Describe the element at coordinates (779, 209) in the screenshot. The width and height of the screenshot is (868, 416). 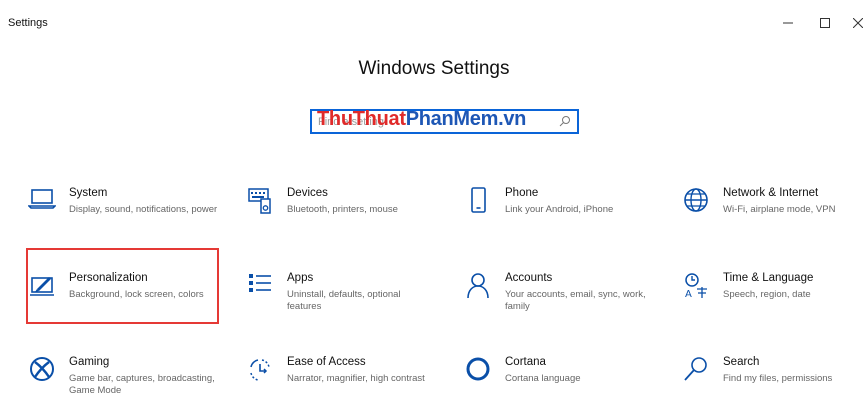
I see `tile-description: Wi-Fi, airplane mode, VPN` at that location.